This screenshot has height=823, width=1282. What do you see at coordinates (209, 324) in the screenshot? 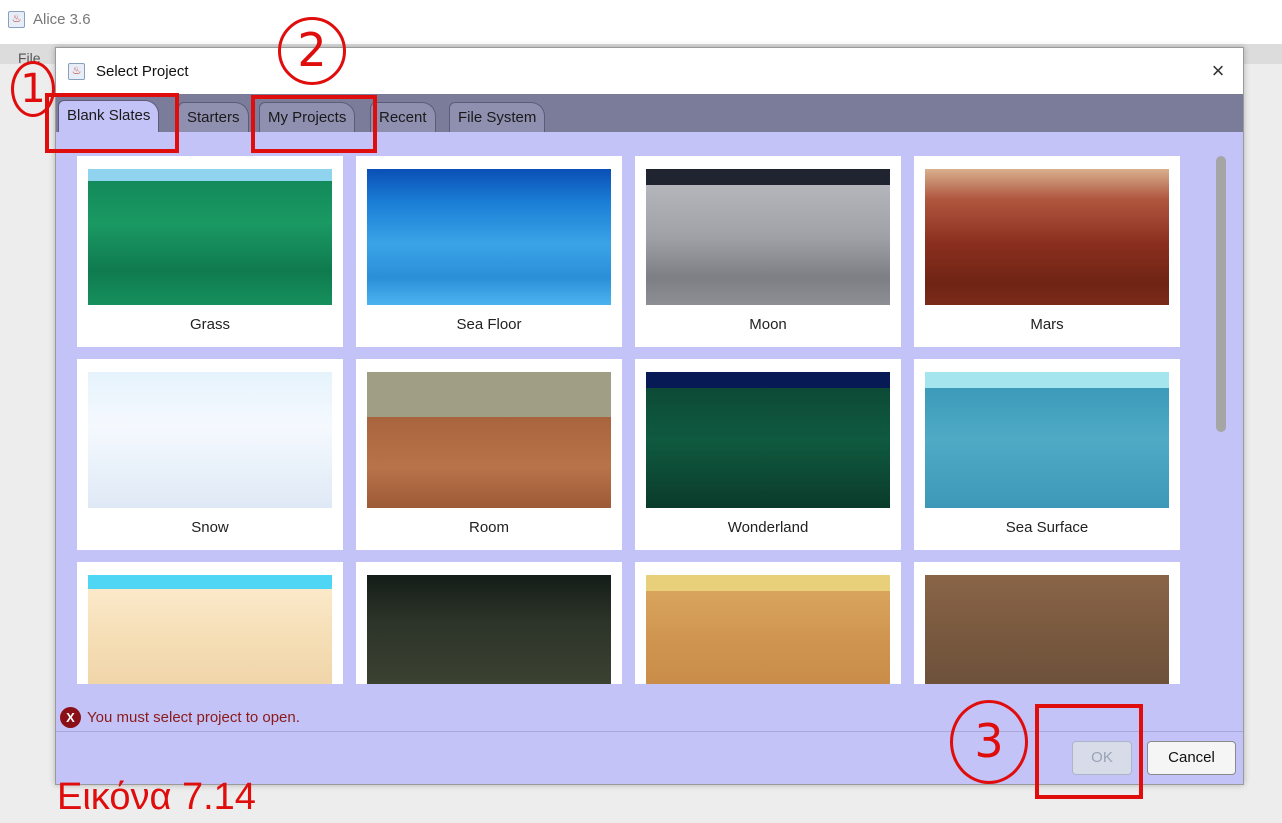
I see `template-label: Grass` at bounding box center [209, 324].